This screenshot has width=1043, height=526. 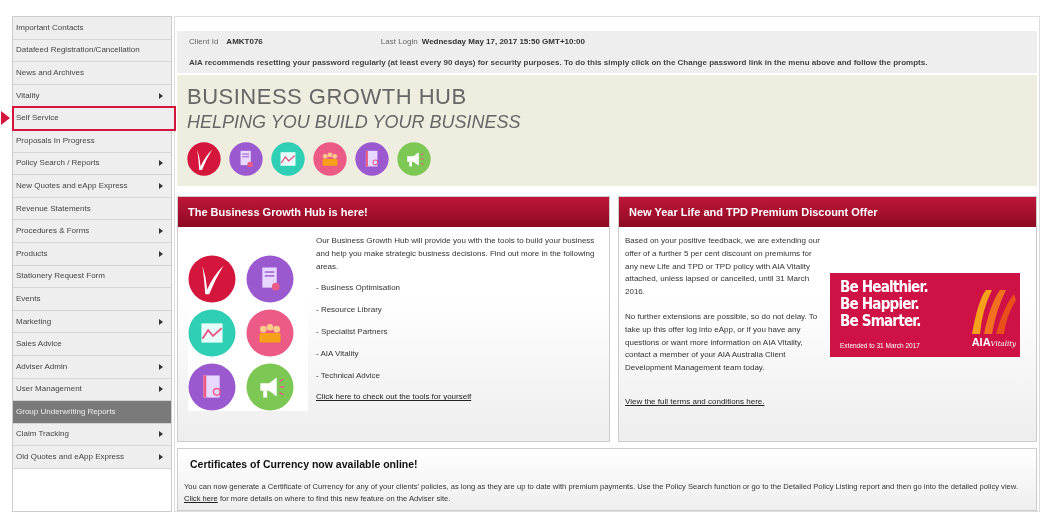 What do you see at coordinates (559, 63) in the screenshot?
I see `password-notice: AIA recommends resetting your password regularly (at least every 90 days) for security purposes. To do this simply click on the Change password link in the menu above and follow the prompts.` at bounding box center [559, 63].